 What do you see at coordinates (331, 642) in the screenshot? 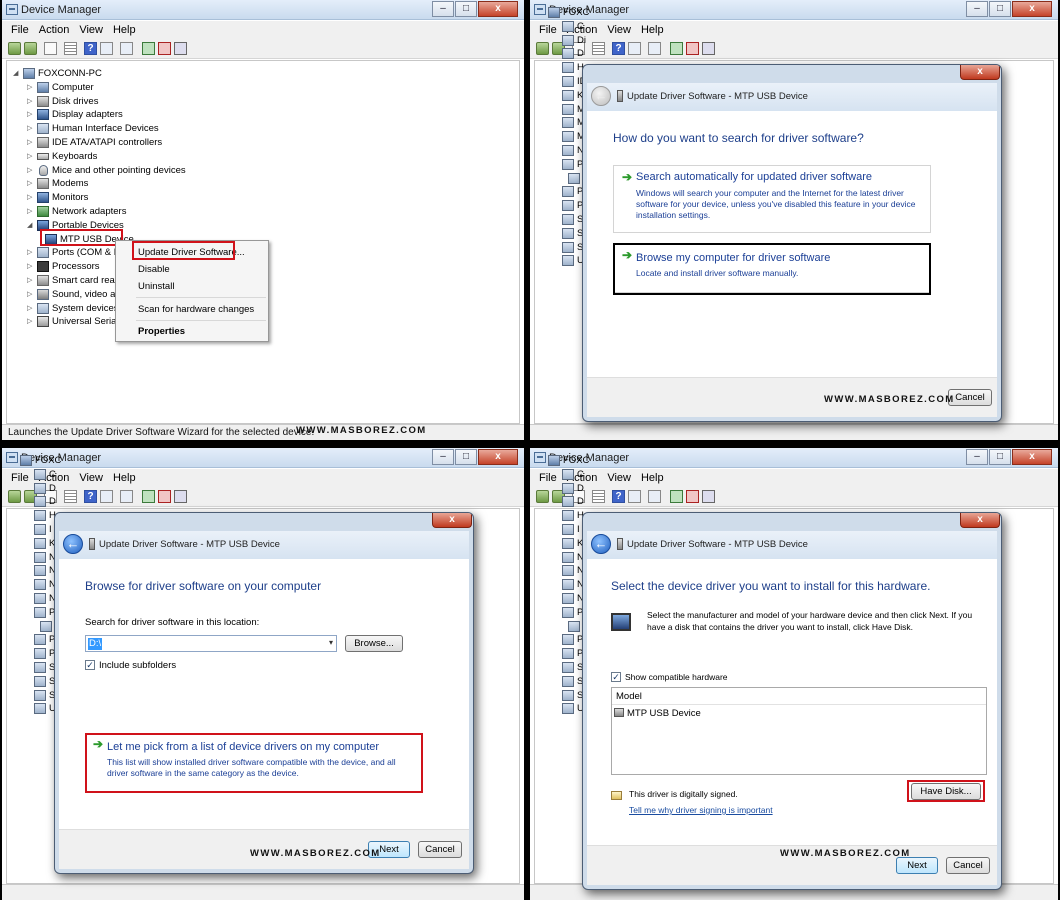
I see `dropdown-arrow-icon: ▾` at bounding box center [331, 642].